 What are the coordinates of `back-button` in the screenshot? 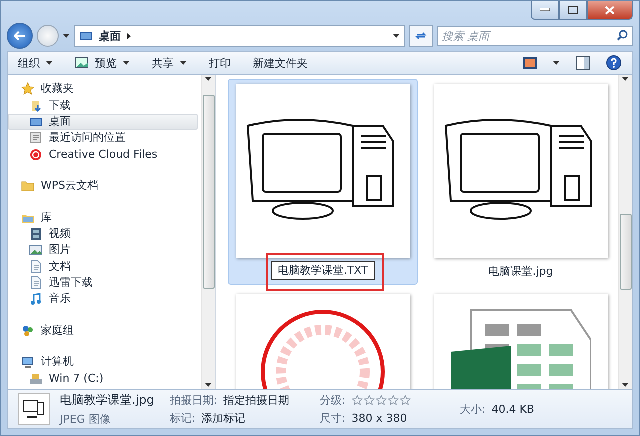 It's located at (20, 36).